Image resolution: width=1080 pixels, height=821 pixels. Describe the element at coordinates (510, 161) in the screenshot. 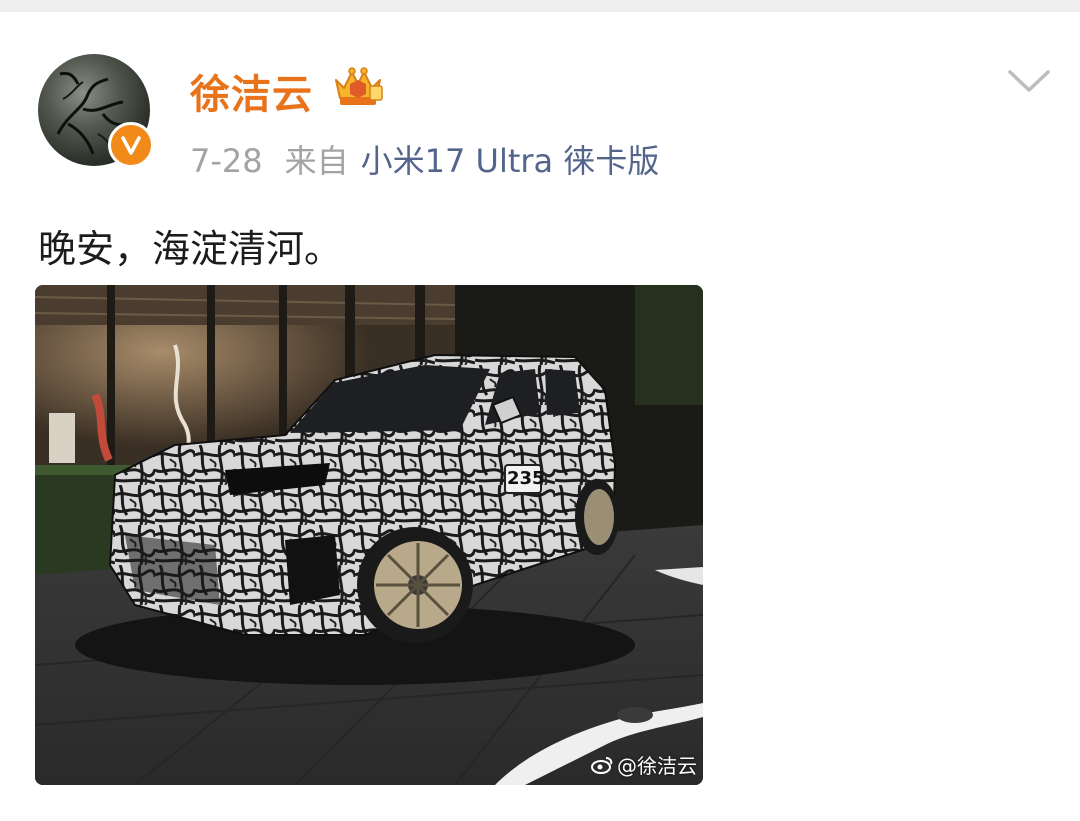

I see `source-device-link: 小米17 Ultra 徕卡版` at that location.